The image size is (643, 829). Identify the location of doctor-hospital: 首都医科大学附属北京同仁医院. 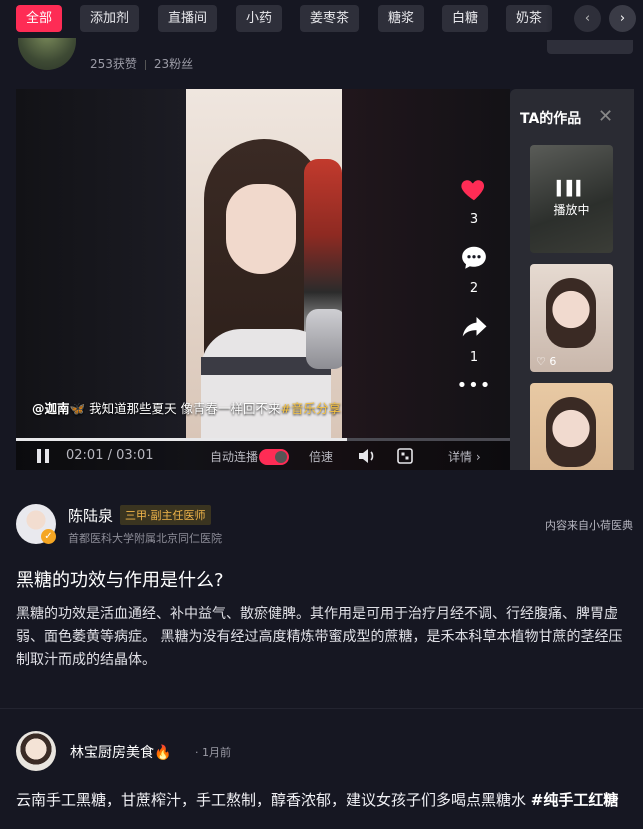
(145, 538).